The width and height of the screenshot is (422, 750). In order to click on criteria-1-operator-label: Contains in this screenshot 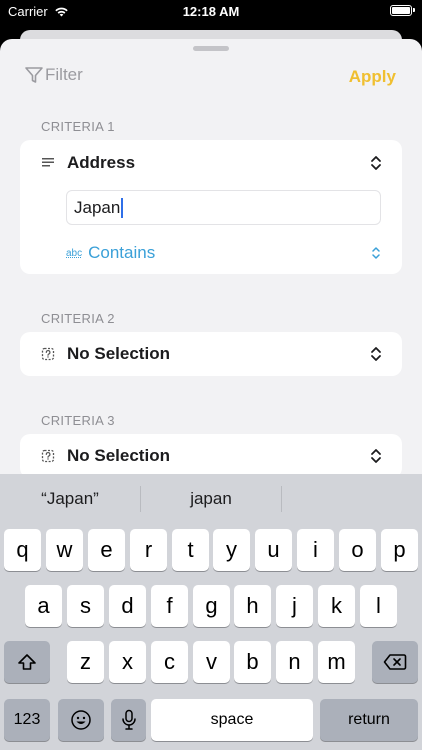, I will do `click(122, 252)`.